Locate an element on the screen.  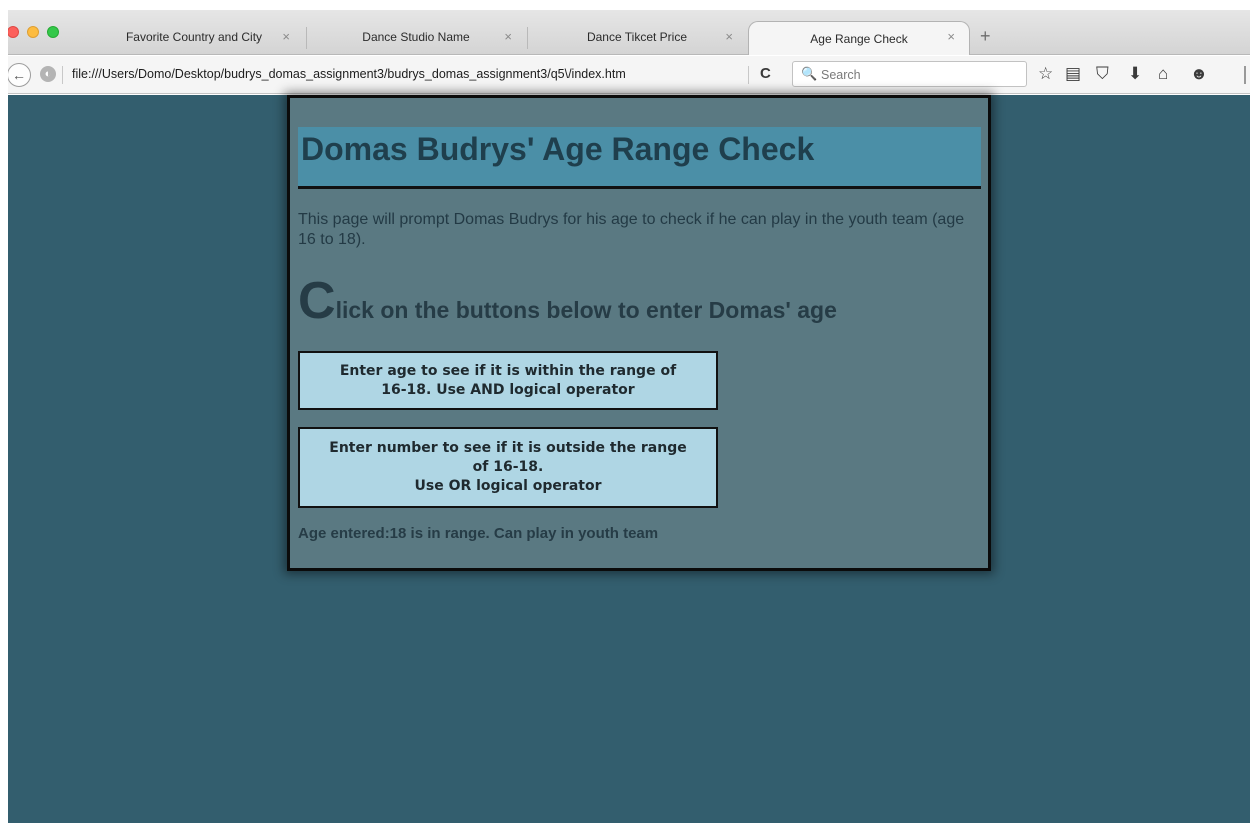
hello-icon: ☻ is located at coordinates (1199, 74).